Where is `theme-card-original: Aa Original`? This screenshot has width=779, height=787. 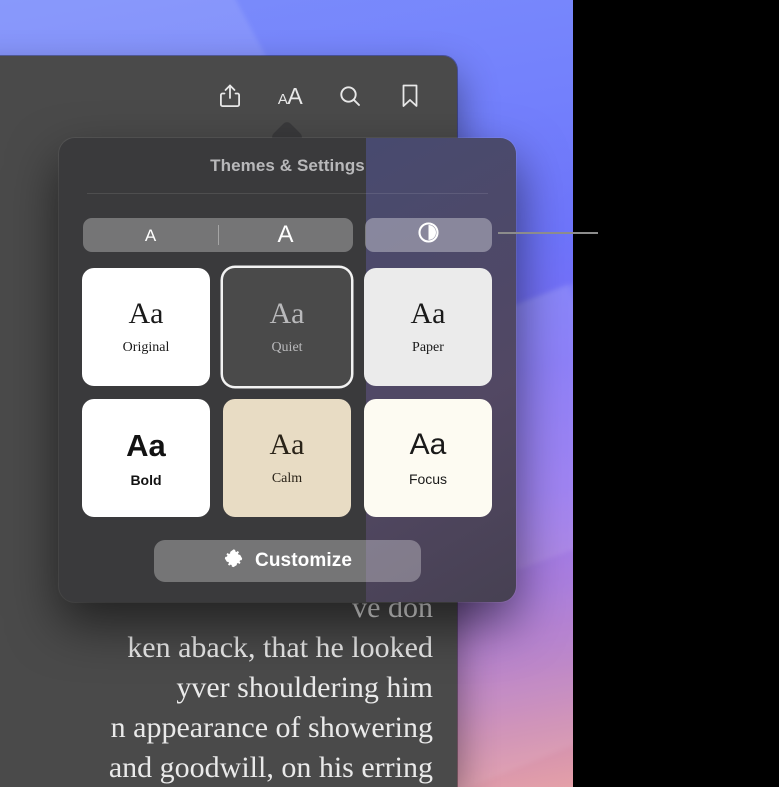
theme-card-original: Aa Original is located at coordinates (146, 327).